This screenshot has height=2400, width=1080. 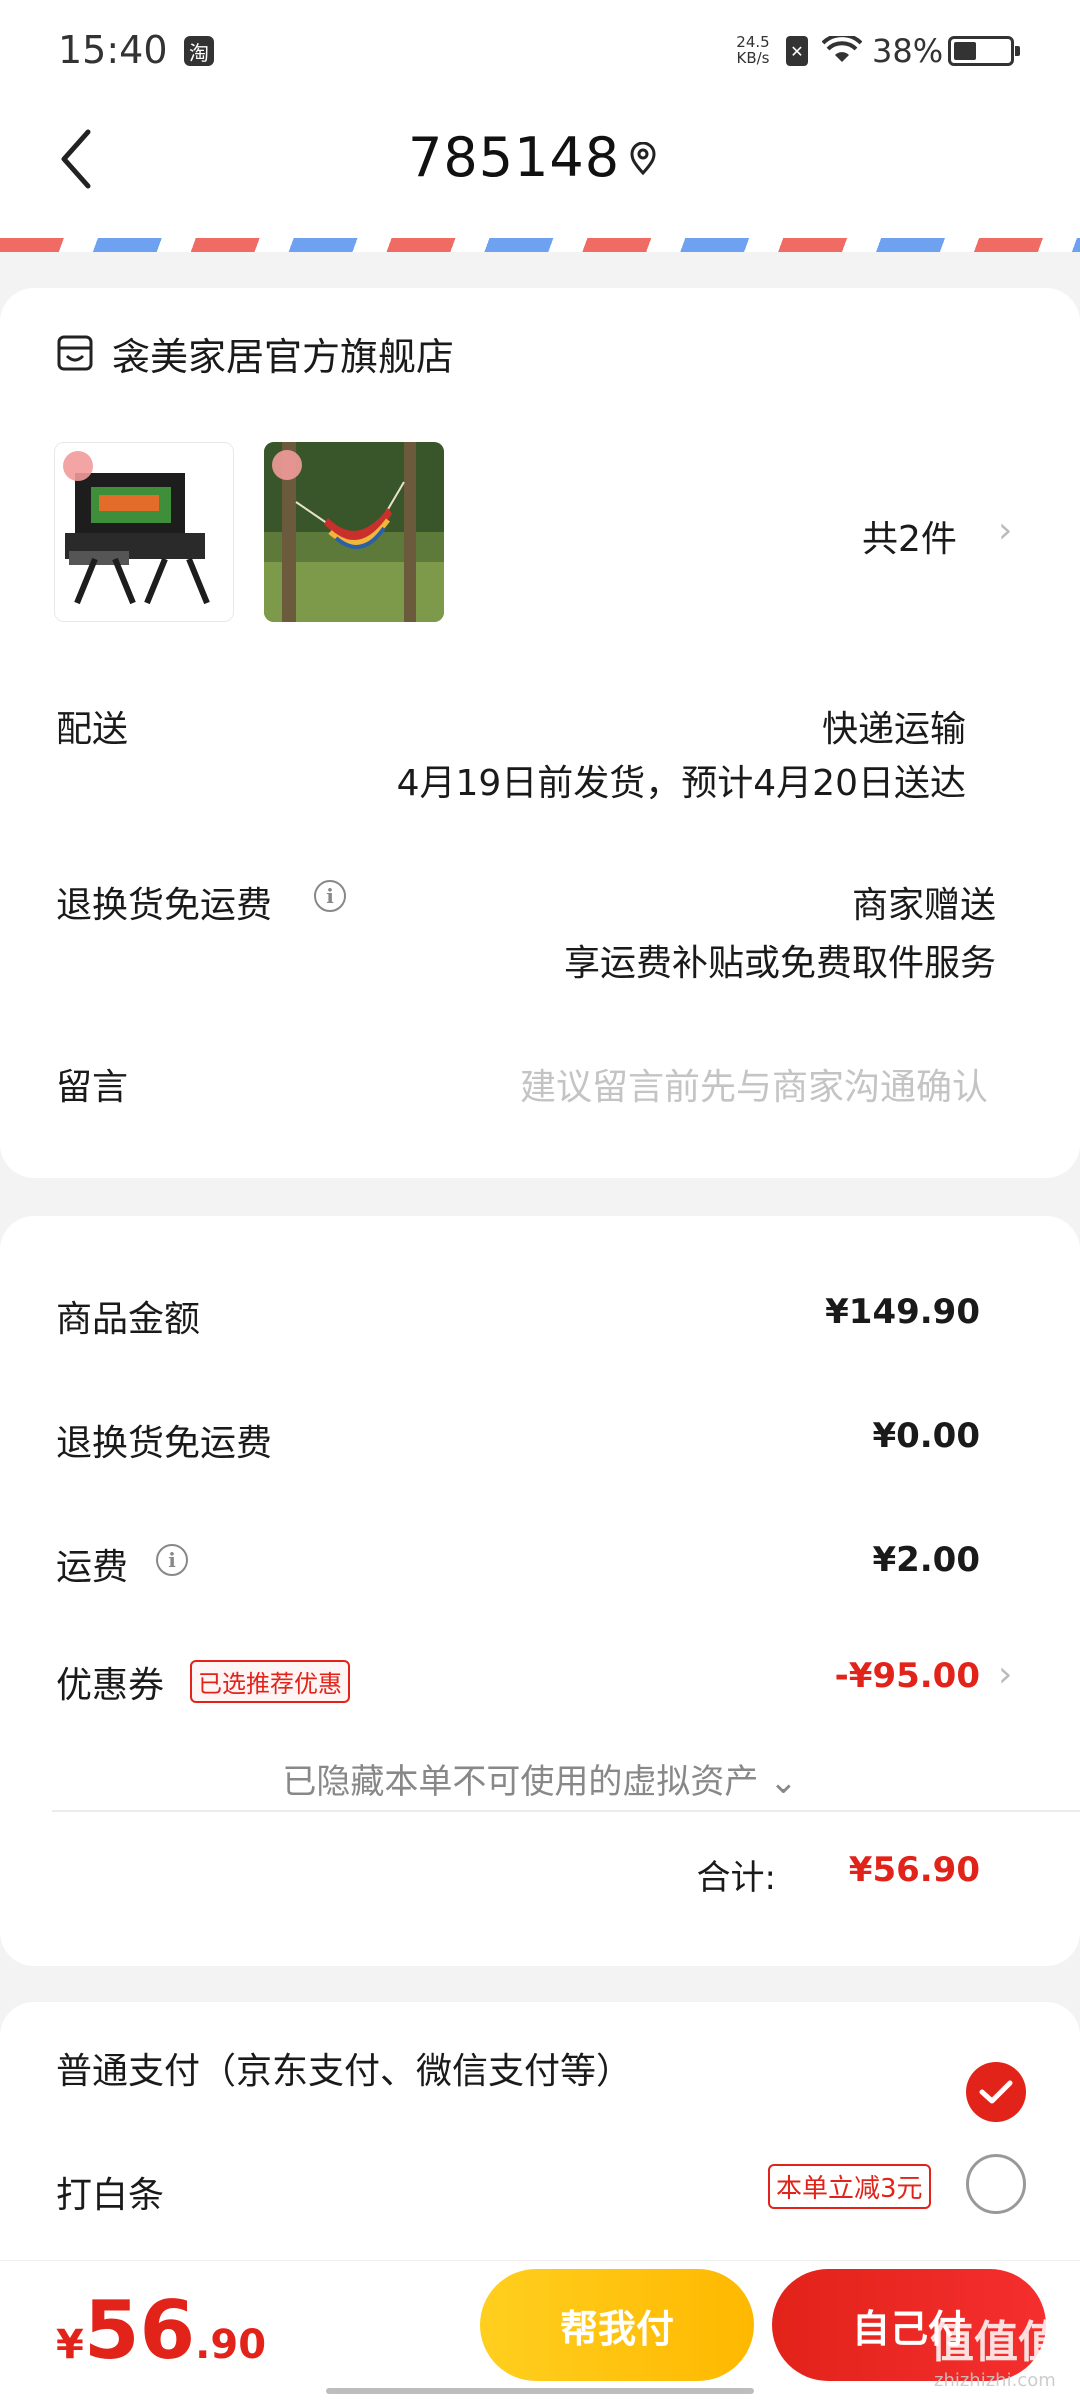 I want to click on goods-amount-label: 商品金额, so click(x=128, y=1319).